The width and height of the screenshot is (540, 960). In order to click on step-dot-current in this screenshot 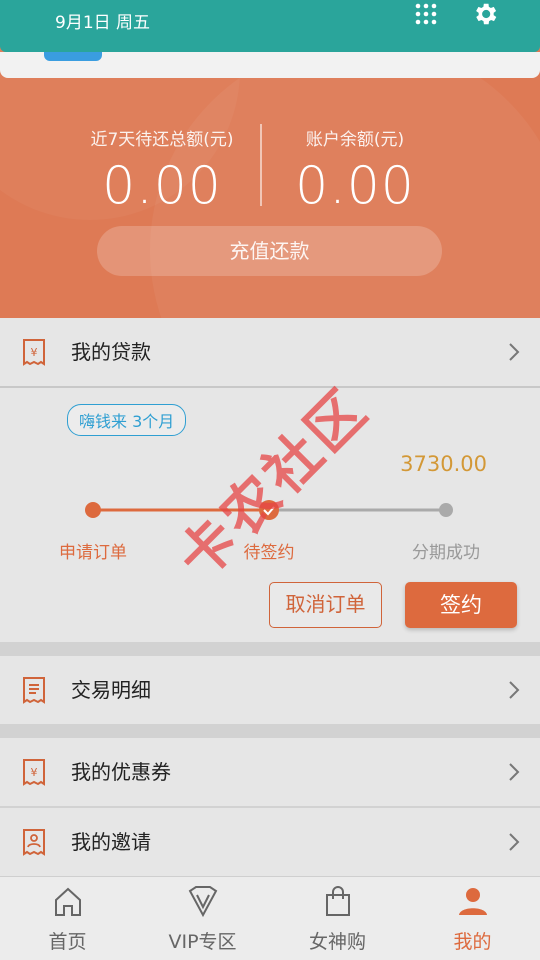, I will do `click(269, 510)`.